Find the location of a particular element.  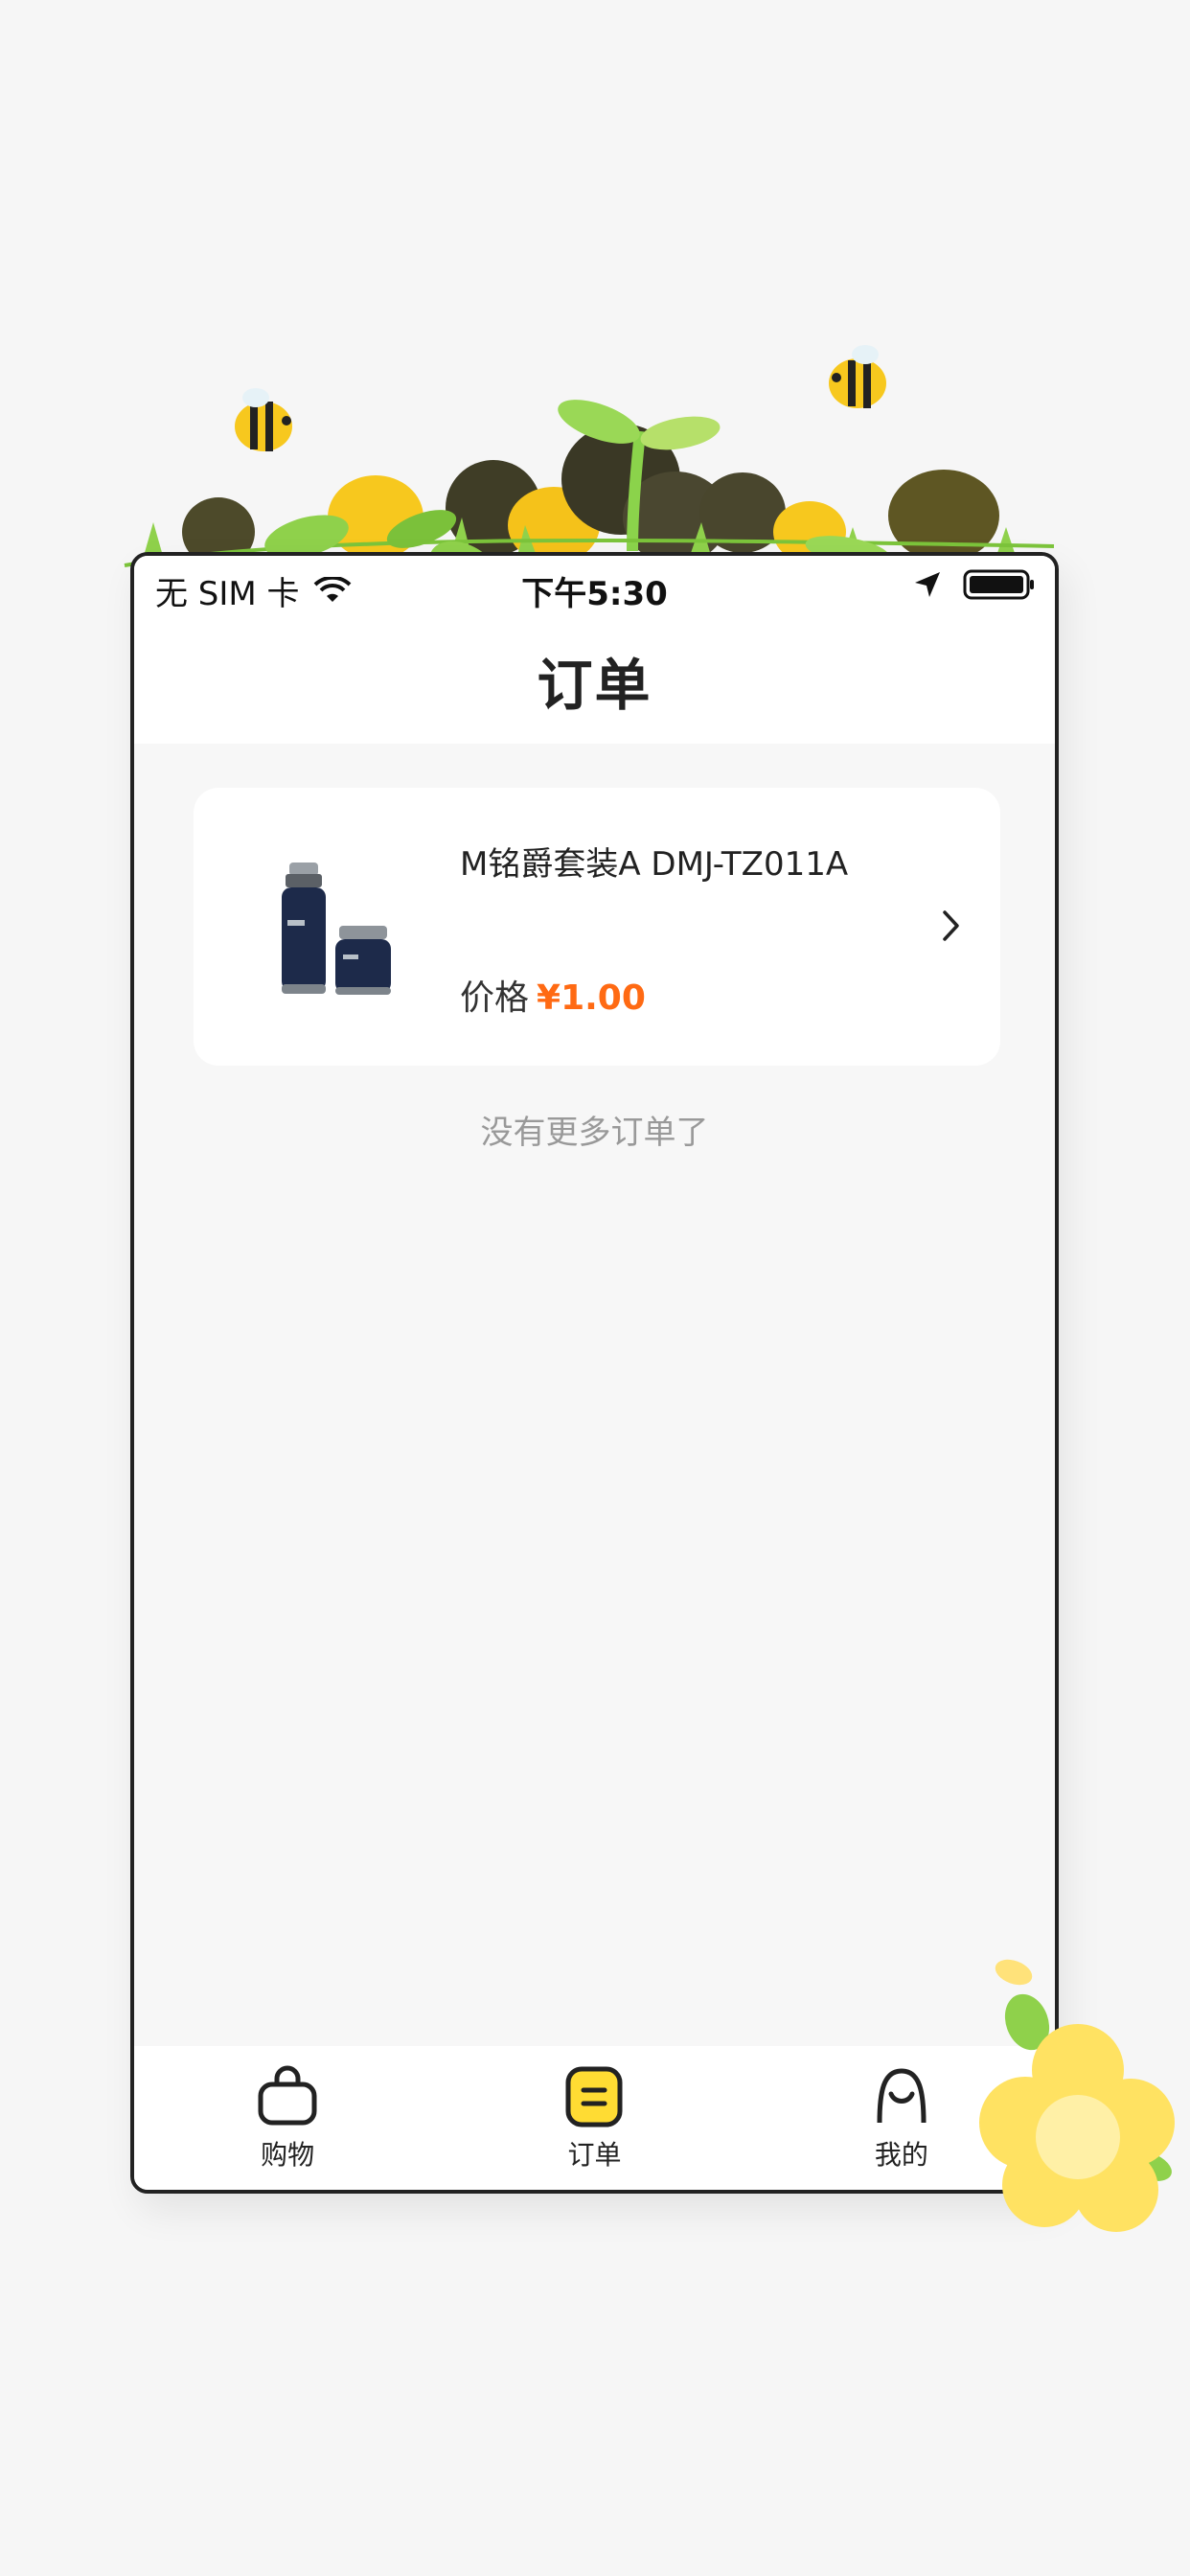

tab-orders: 订单 is located at coordinates (594, 2118).